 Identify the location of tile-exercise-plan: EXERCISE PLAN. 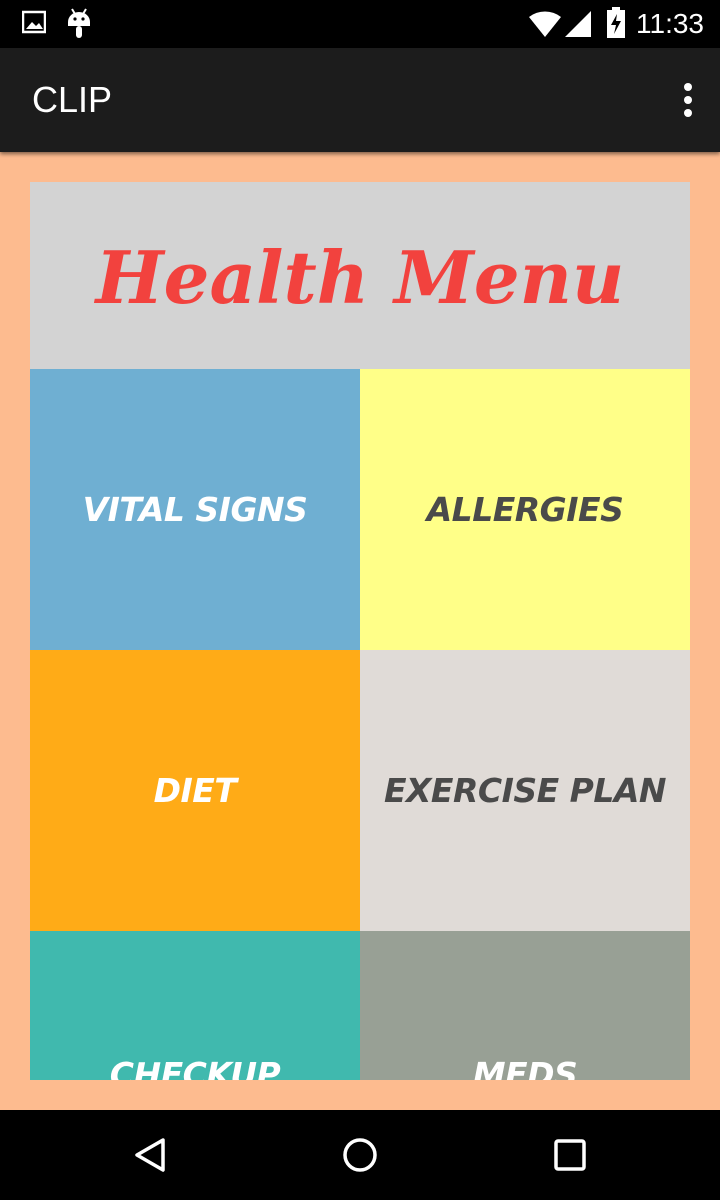
(525, 790).